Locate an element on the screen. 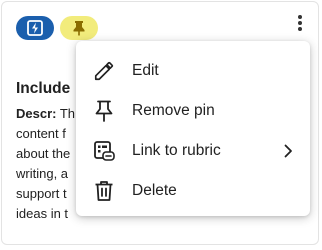 Image resolution: width=322 pixels, height=250 pixels. pin-chip is located at coordinates (79, 28).